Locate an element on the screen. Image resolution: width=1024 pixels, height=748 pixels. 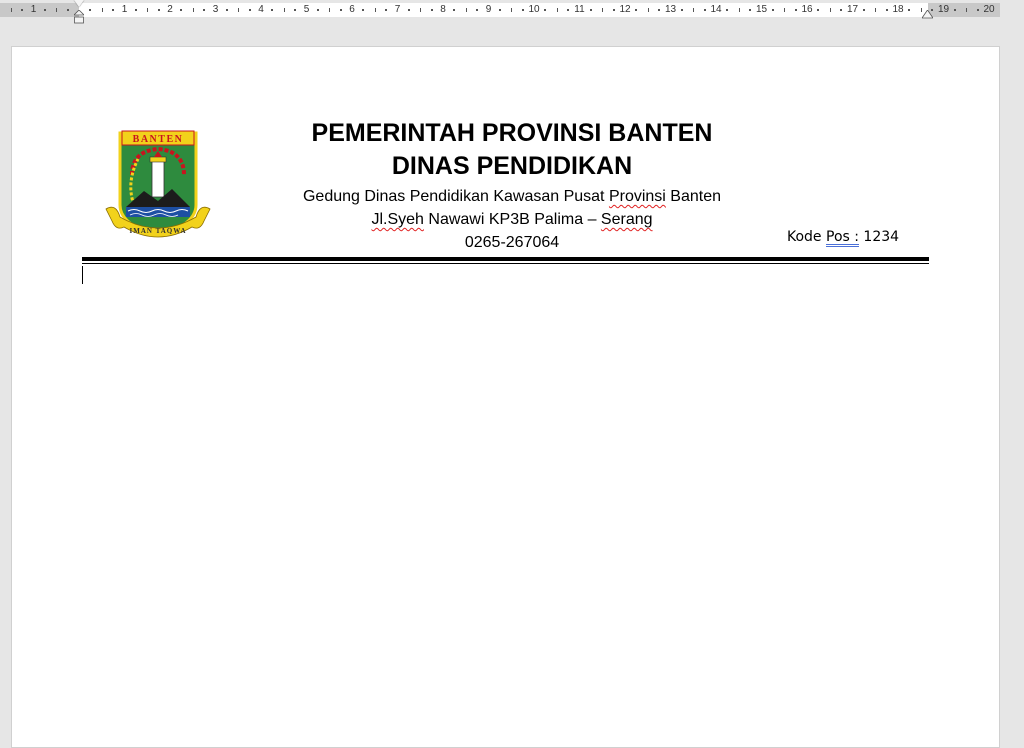
letterhead-divider-thick is located at coordinates (505, 259).